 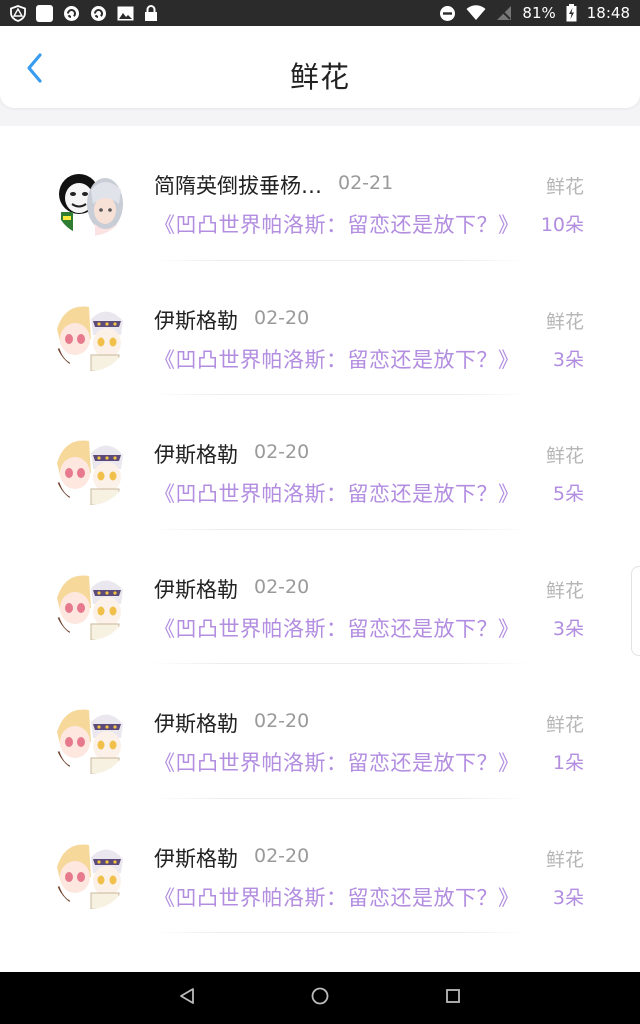 I want to click on nav-home-button, so click(x=320, y=998).